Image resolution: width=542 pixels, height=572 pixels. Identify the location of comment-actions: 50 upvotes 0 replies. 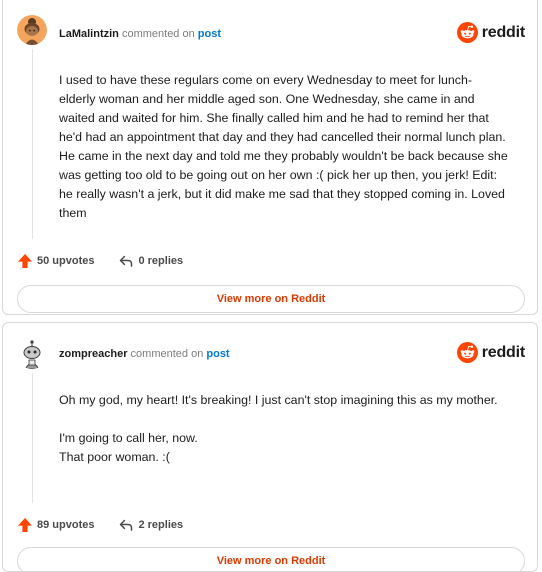
(100, 261).